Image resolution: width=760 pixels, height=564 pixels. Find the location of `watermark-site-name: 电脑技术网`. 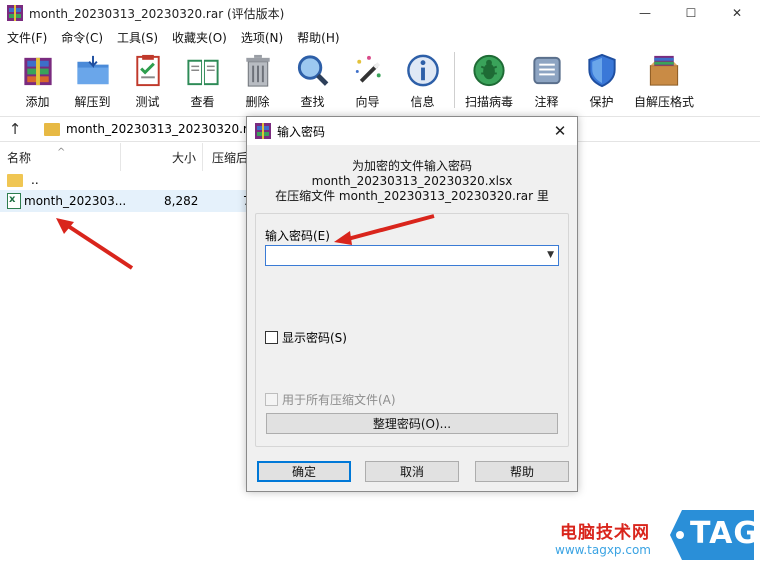

watermark-site-name: 电脑技术网 is located at coordinates (605, 533).